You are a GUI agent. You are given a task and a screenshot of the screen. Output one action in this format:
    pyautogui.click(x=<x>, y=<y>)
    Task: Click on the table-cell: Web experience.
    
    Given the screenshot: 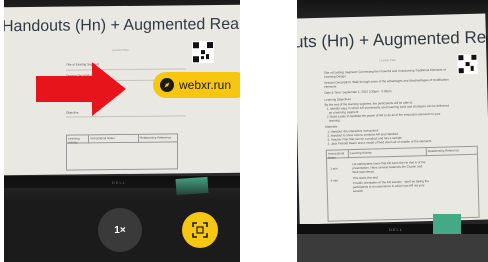 What is the action you would take?
    pyautogui.click(x=363, y=172)
    